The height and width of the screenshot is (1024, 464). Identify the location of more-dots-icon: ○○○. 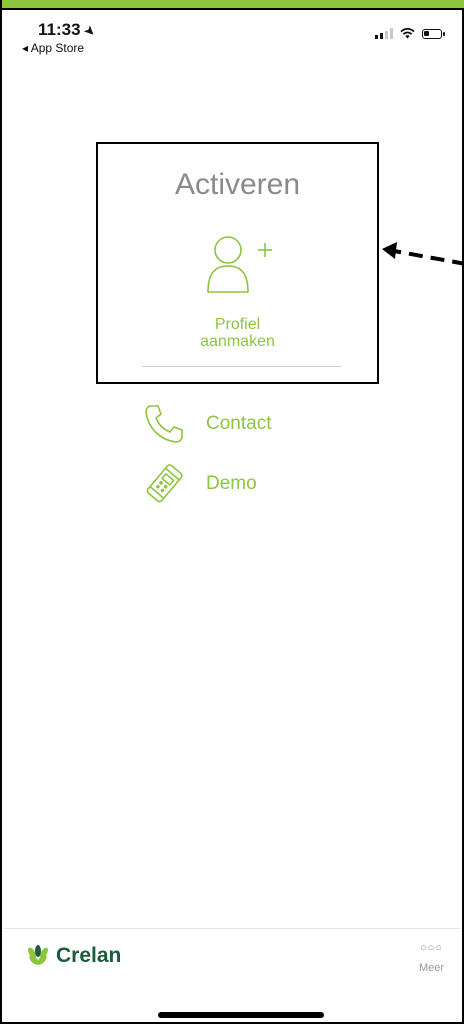
(431, 948).